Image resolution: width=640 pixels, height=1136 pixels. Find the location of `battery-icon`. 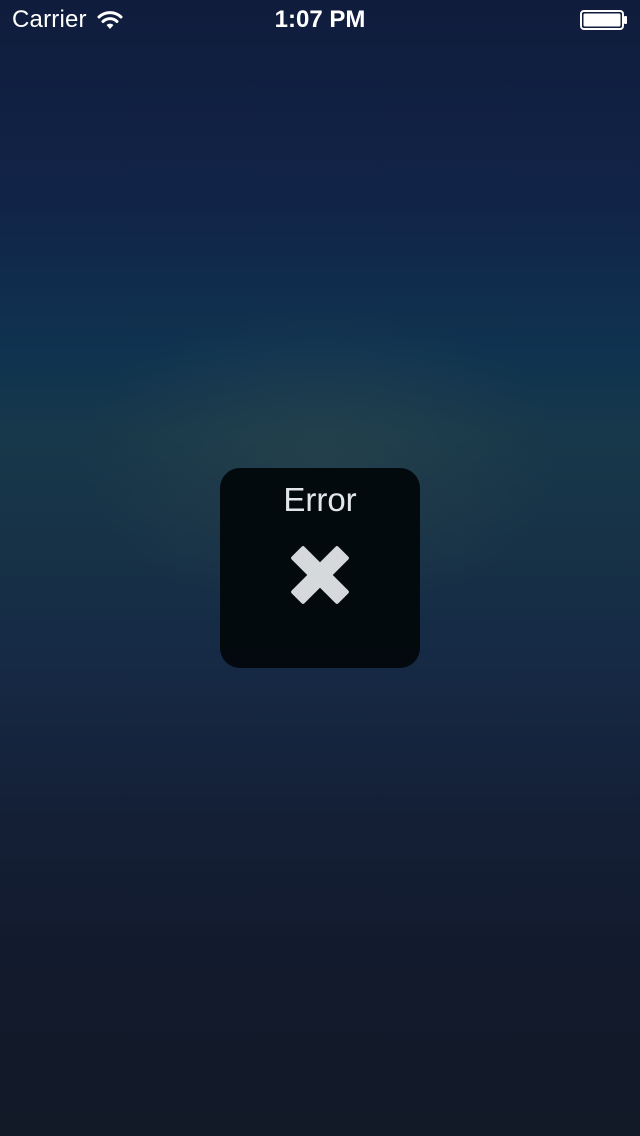

battery-icon is located at coordinates (603, 20).